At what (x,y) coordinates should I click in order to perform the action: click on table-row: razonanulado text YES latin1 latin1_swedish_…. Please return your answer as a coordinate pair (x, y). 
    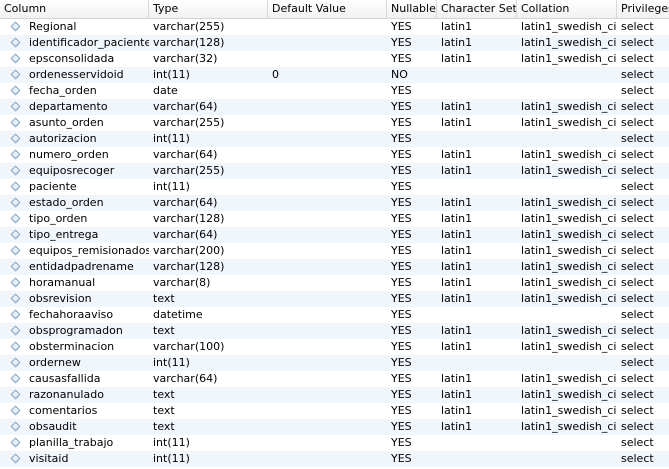
    Looking at the image, I should click on (334, 395).